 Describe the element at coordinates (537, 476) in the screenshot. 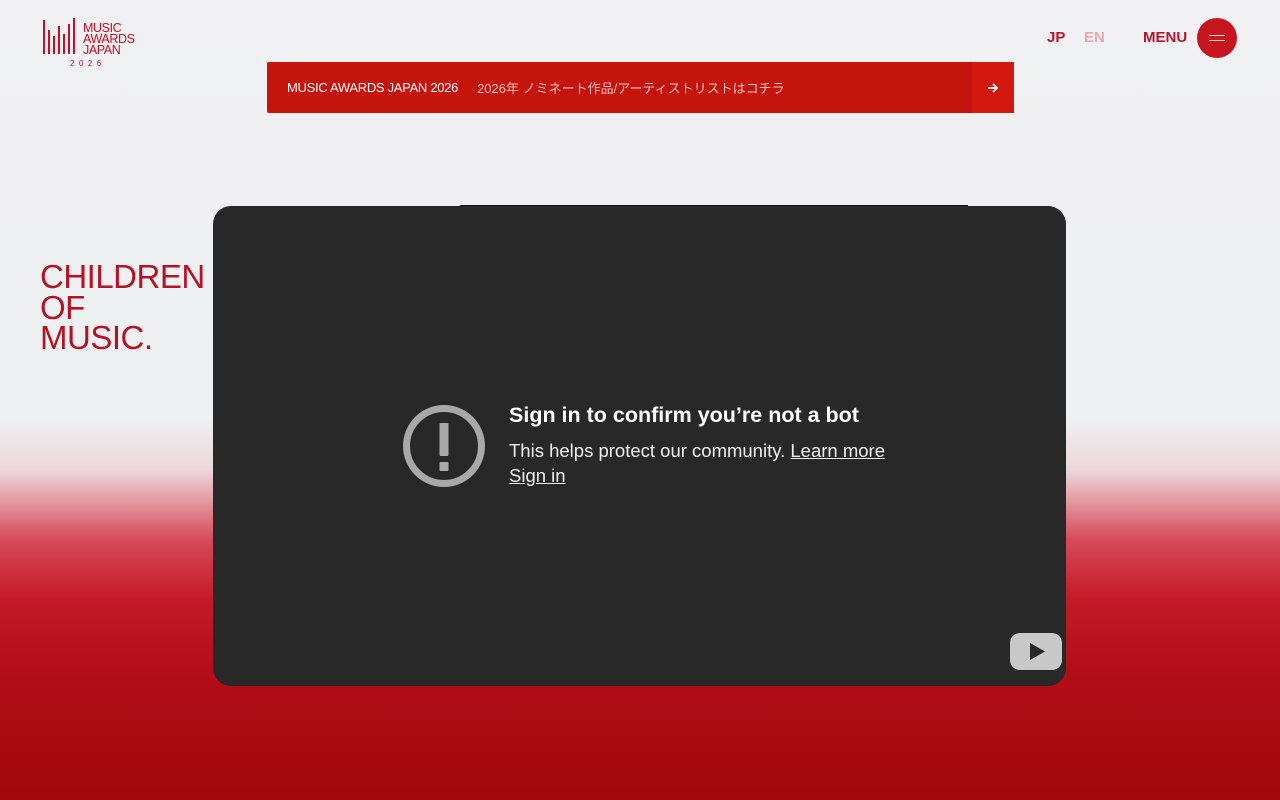

I see `sign-in-link: Sign in` at that location.